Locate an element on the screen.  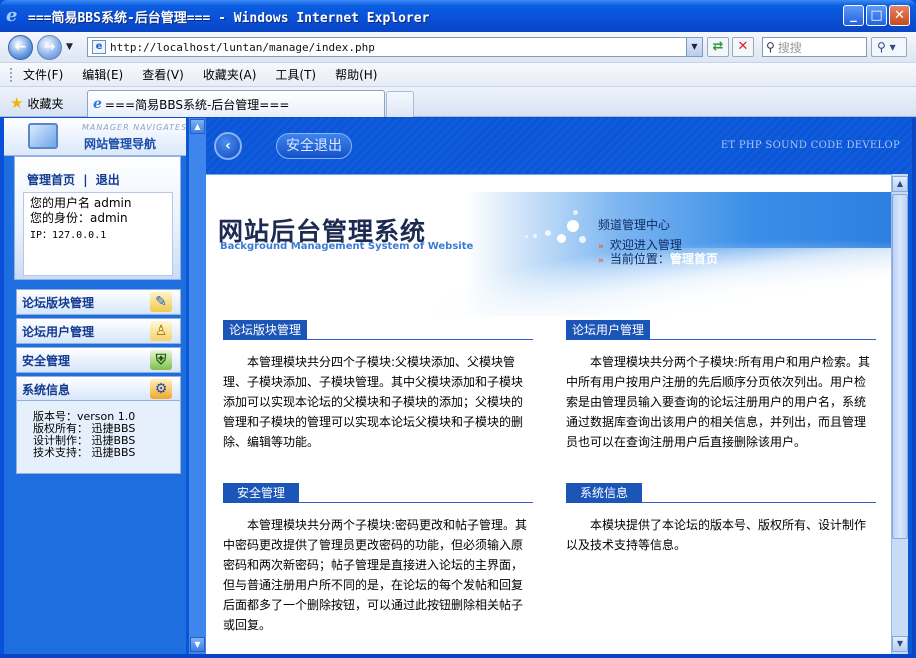
user-icon: ♙ is located at coordinates (161, 331).